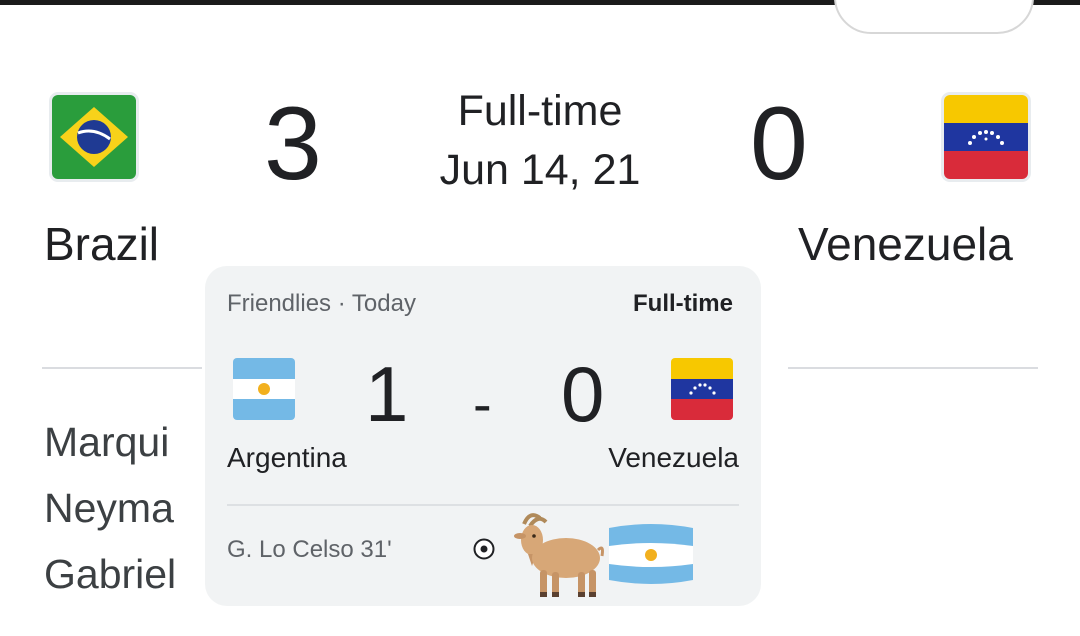  Describe the element at coordinates (934, 17) in the screenshot. I see `pill-button` at that location.